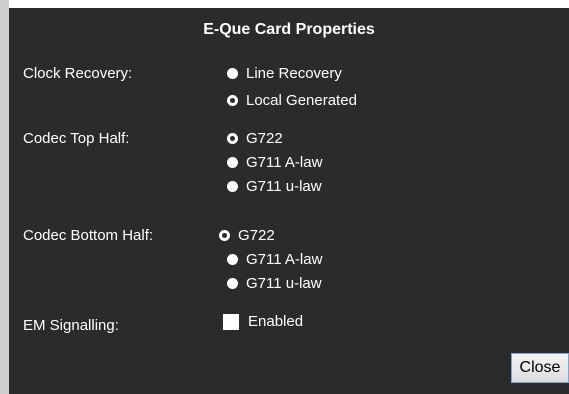 This screenshot has height=394, width=569. Describe the element at coordinates (4, 197) in the screenshot. I see `window-left-edge` at that location.